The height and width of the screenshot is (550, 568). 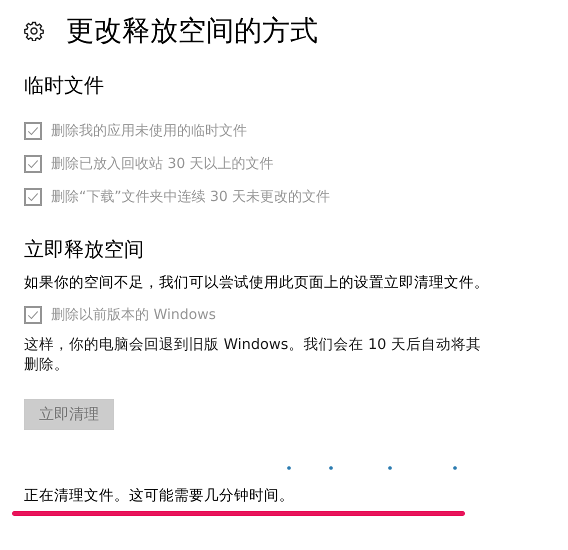 I want to click on note-text: 这样，你的电脑会回退到旧版 Windows。我们会在 10 天后自动将其删除。, so click(x=253, y=355).